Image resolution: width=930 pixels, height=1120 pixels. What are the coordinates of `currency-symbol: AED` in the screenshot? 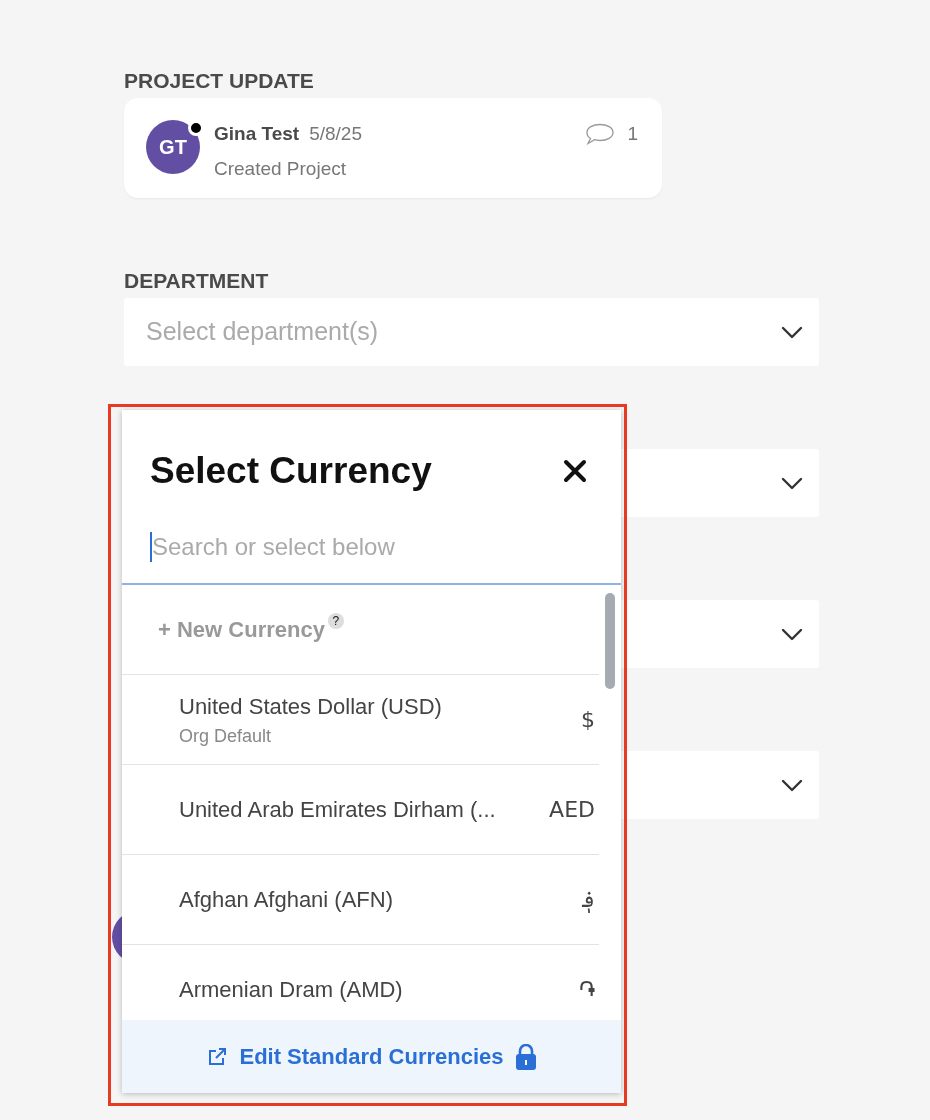 It's located at (572, 810).